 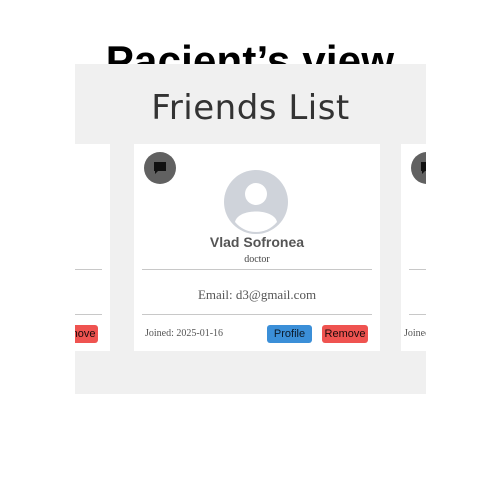 I want to click on page-title: Friends List, so click(x=250, y=108).